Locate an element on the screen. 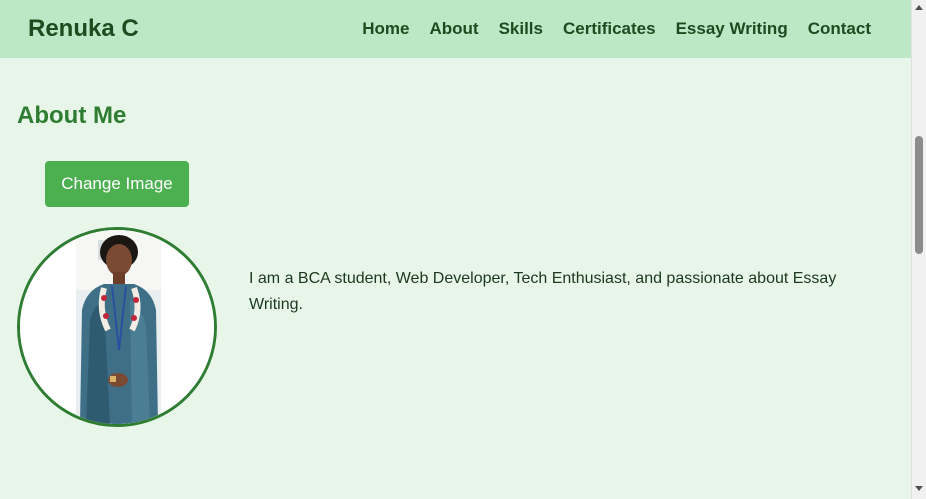 Image resolution: width=926 pixels, height=499 pixels. nav-link-certificates: Certificates is located at coordinates (609, 29).